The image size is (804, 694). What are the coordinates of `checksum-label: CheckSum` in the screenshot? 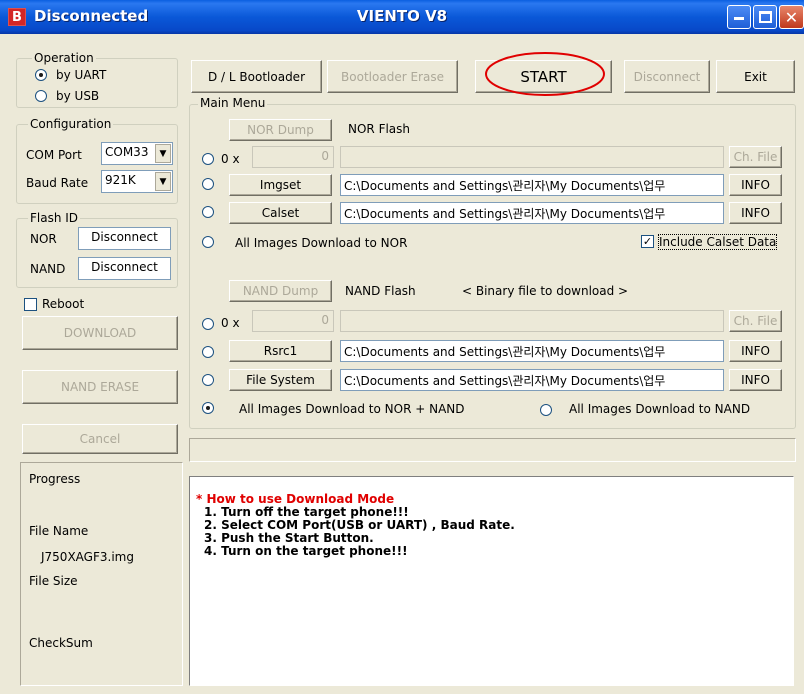 It's located at (61, 643).